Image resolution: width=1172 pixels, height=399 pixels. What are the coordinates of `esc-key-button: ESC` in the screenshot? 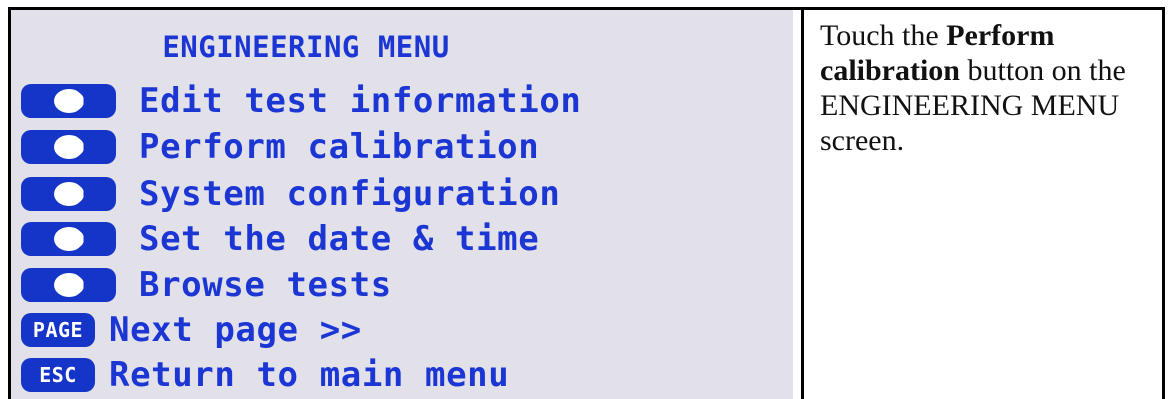 It's located at (58, 375).